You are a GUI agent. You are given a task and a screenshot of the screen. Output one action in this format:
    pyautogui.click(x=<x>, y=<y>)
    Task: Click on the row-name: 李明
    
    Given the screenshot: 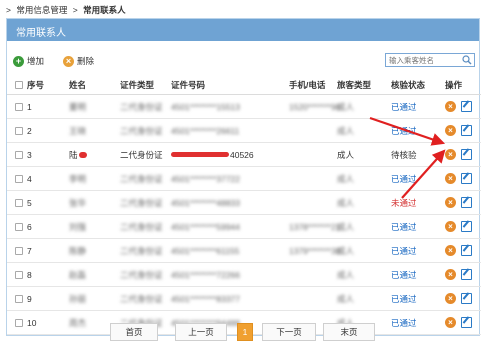 What is the action you would take?
    pyautogui.click(x=77, y=178)
    